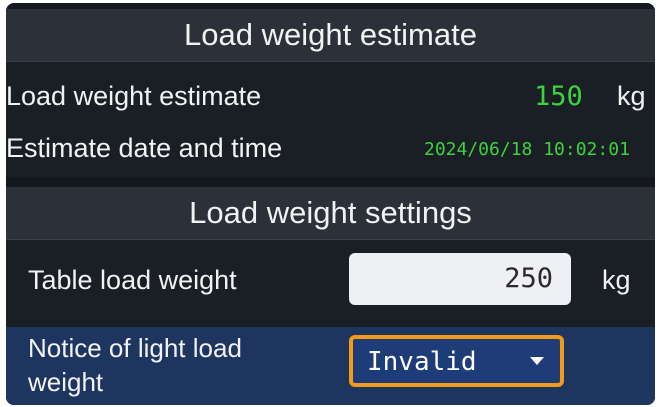 The height and width of the screenshot is (407, 659). Describe the element at coordinates (616, 280) in the screenshot. I see `table-load-weight-unit: kg` at that location.